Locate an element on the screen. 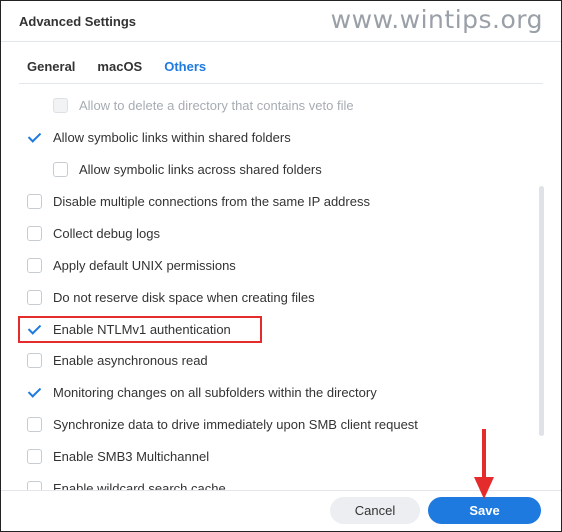 The image size is (562, 532). option-smb3-multichannel: Enable SMB3 Multichannel is located at coordinates (118, 456).